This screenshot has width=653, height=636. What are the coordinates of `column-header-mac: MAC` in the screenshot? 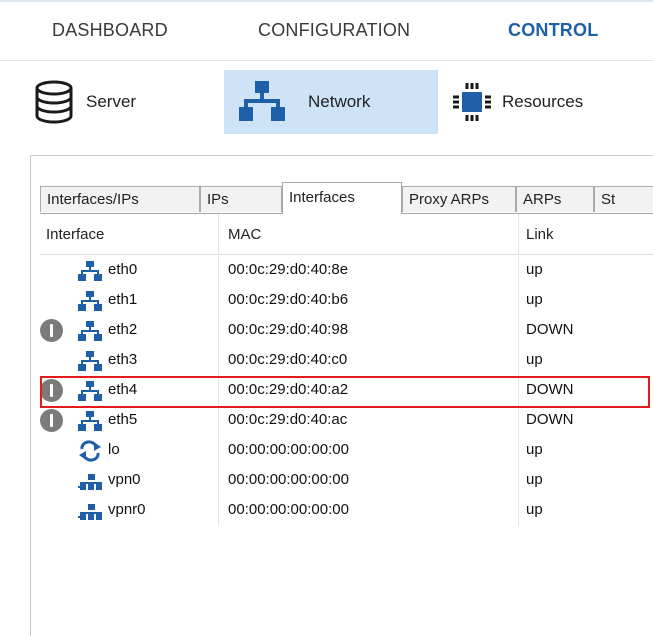 It's located at (244, 234).